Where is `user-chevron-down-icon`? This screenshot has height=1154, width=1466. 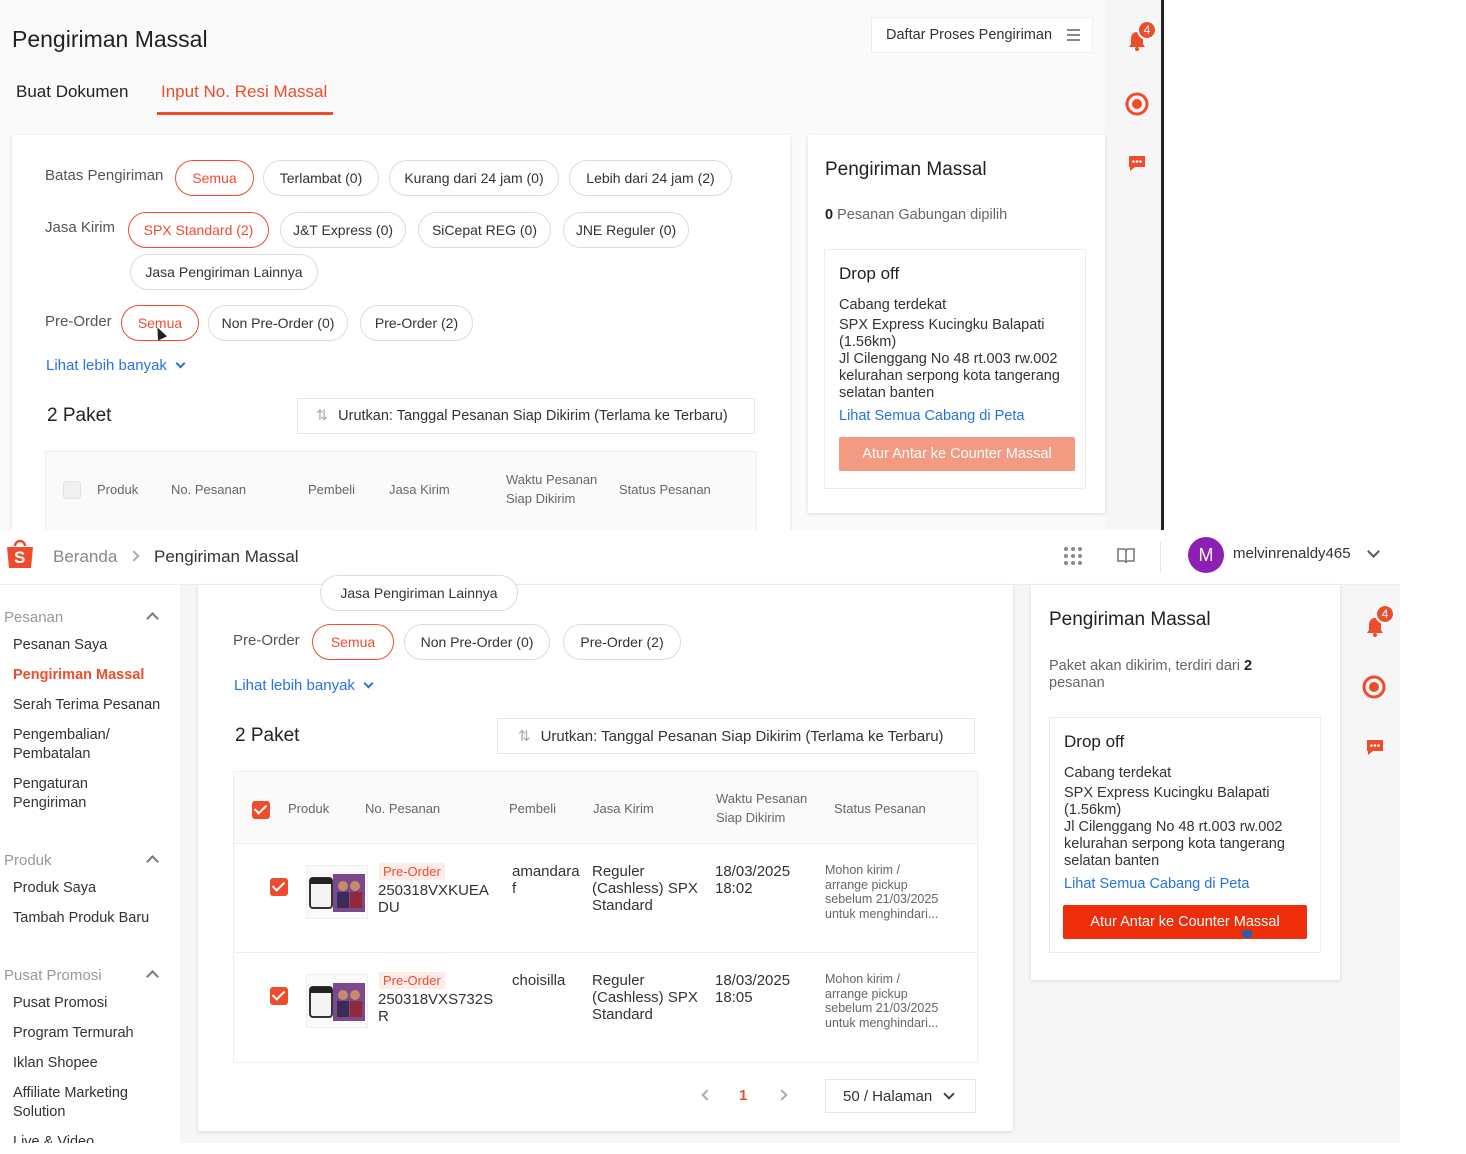 user-chevron-down-icon is located at coordinates (1373, 551).